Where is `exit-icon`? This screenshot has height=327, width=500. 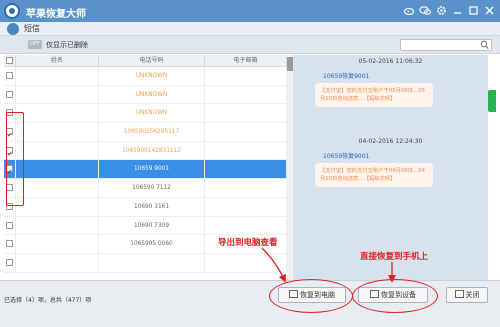 exit-icon is located at coordinates (459, 294).